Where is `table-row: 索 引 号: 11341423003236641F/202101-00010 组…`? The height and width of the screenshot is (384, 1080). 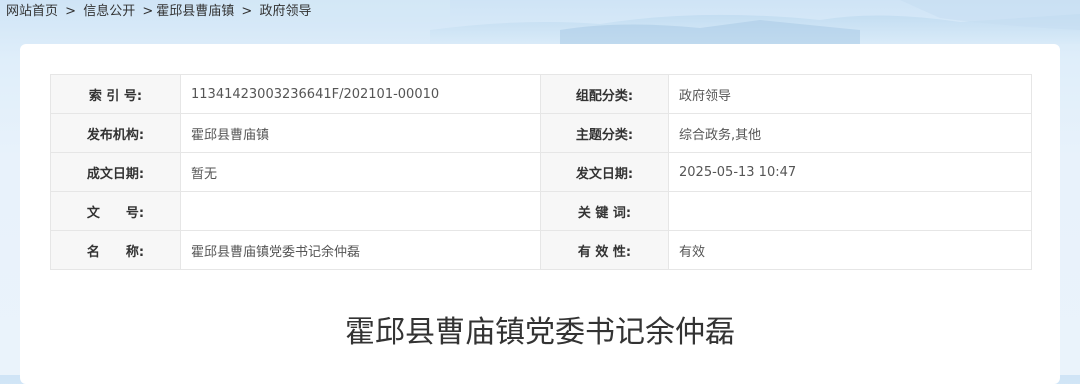 table-row: 索 引 号: 11341423003236641F/202101-00010 组… is located at coordinates (541, 94).